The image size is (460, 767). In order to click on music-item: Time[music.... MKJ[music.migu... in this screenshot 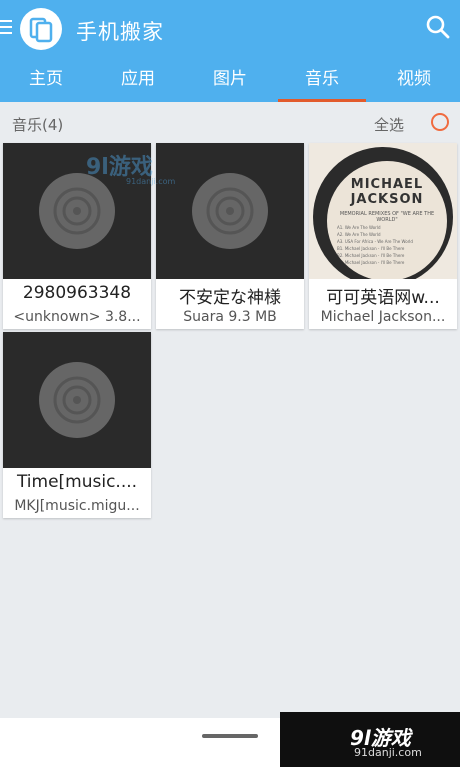, I will do `click(77, 425)`.